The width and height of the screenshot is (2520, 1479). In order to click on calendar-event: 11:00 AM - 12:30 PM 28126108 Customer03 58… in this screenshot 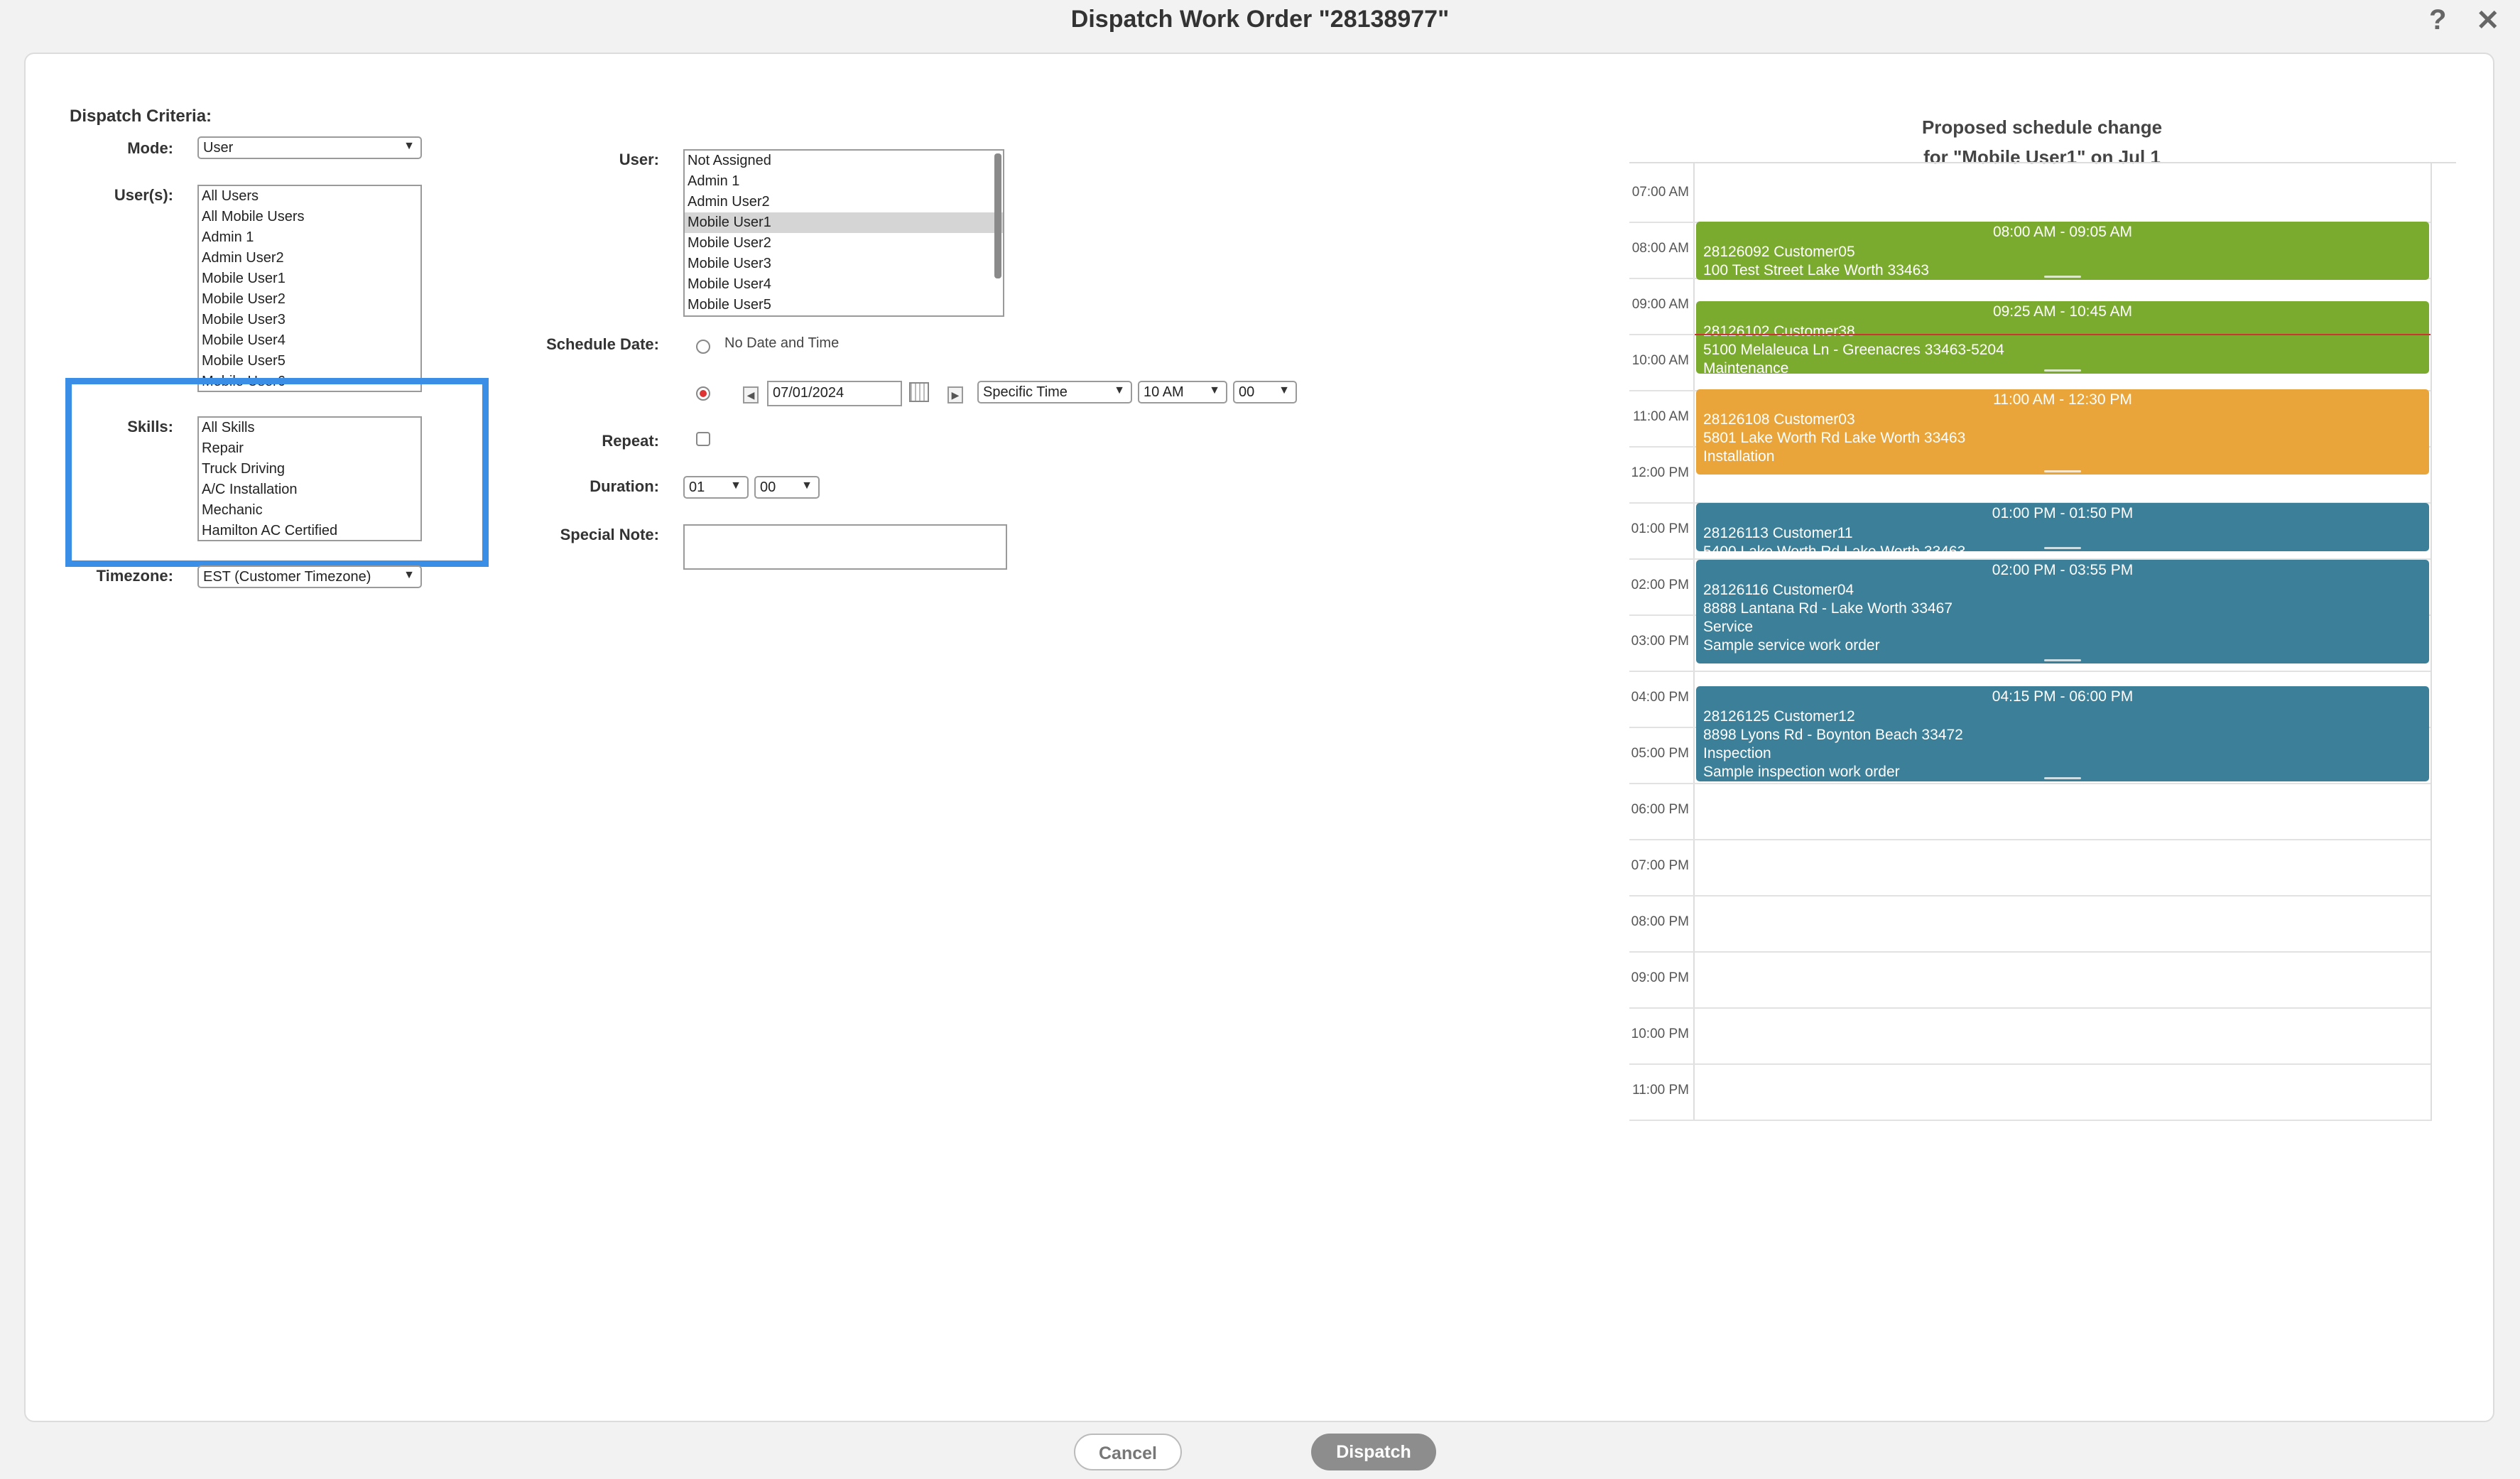, I will do `click(2062, 432)`.